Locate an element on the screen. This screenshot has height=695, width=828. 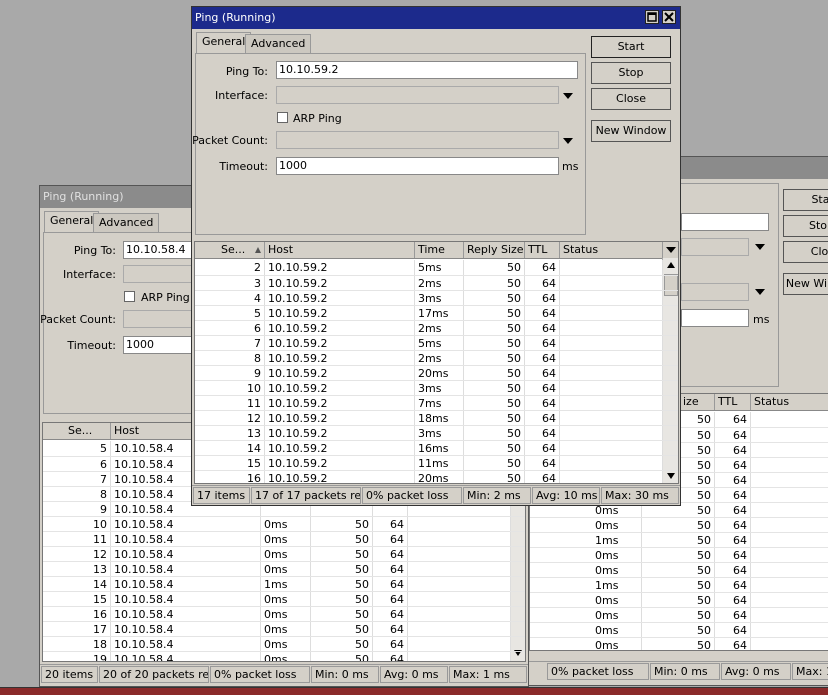
close-window-button is located at coordinates (669, 17).